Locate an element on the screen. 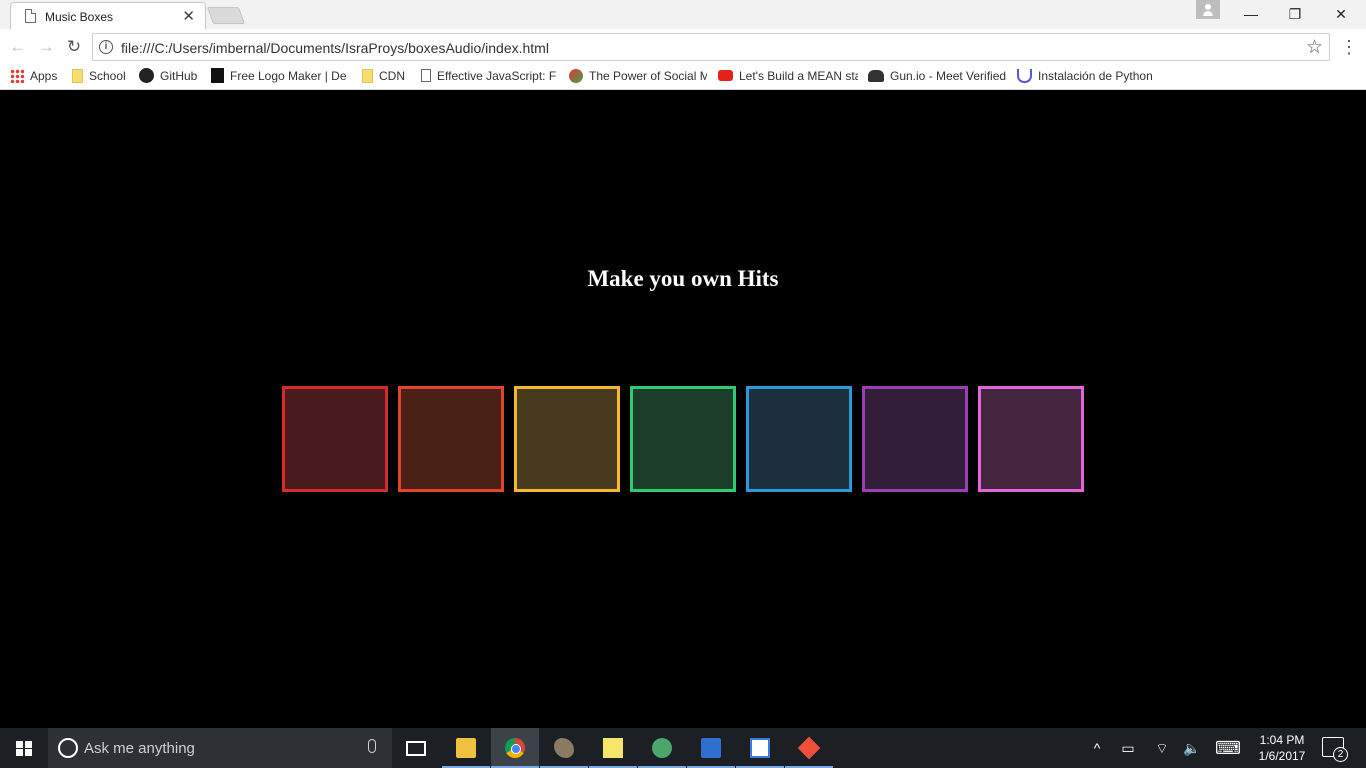  git-client-icon is located at coordinates (809, 748).